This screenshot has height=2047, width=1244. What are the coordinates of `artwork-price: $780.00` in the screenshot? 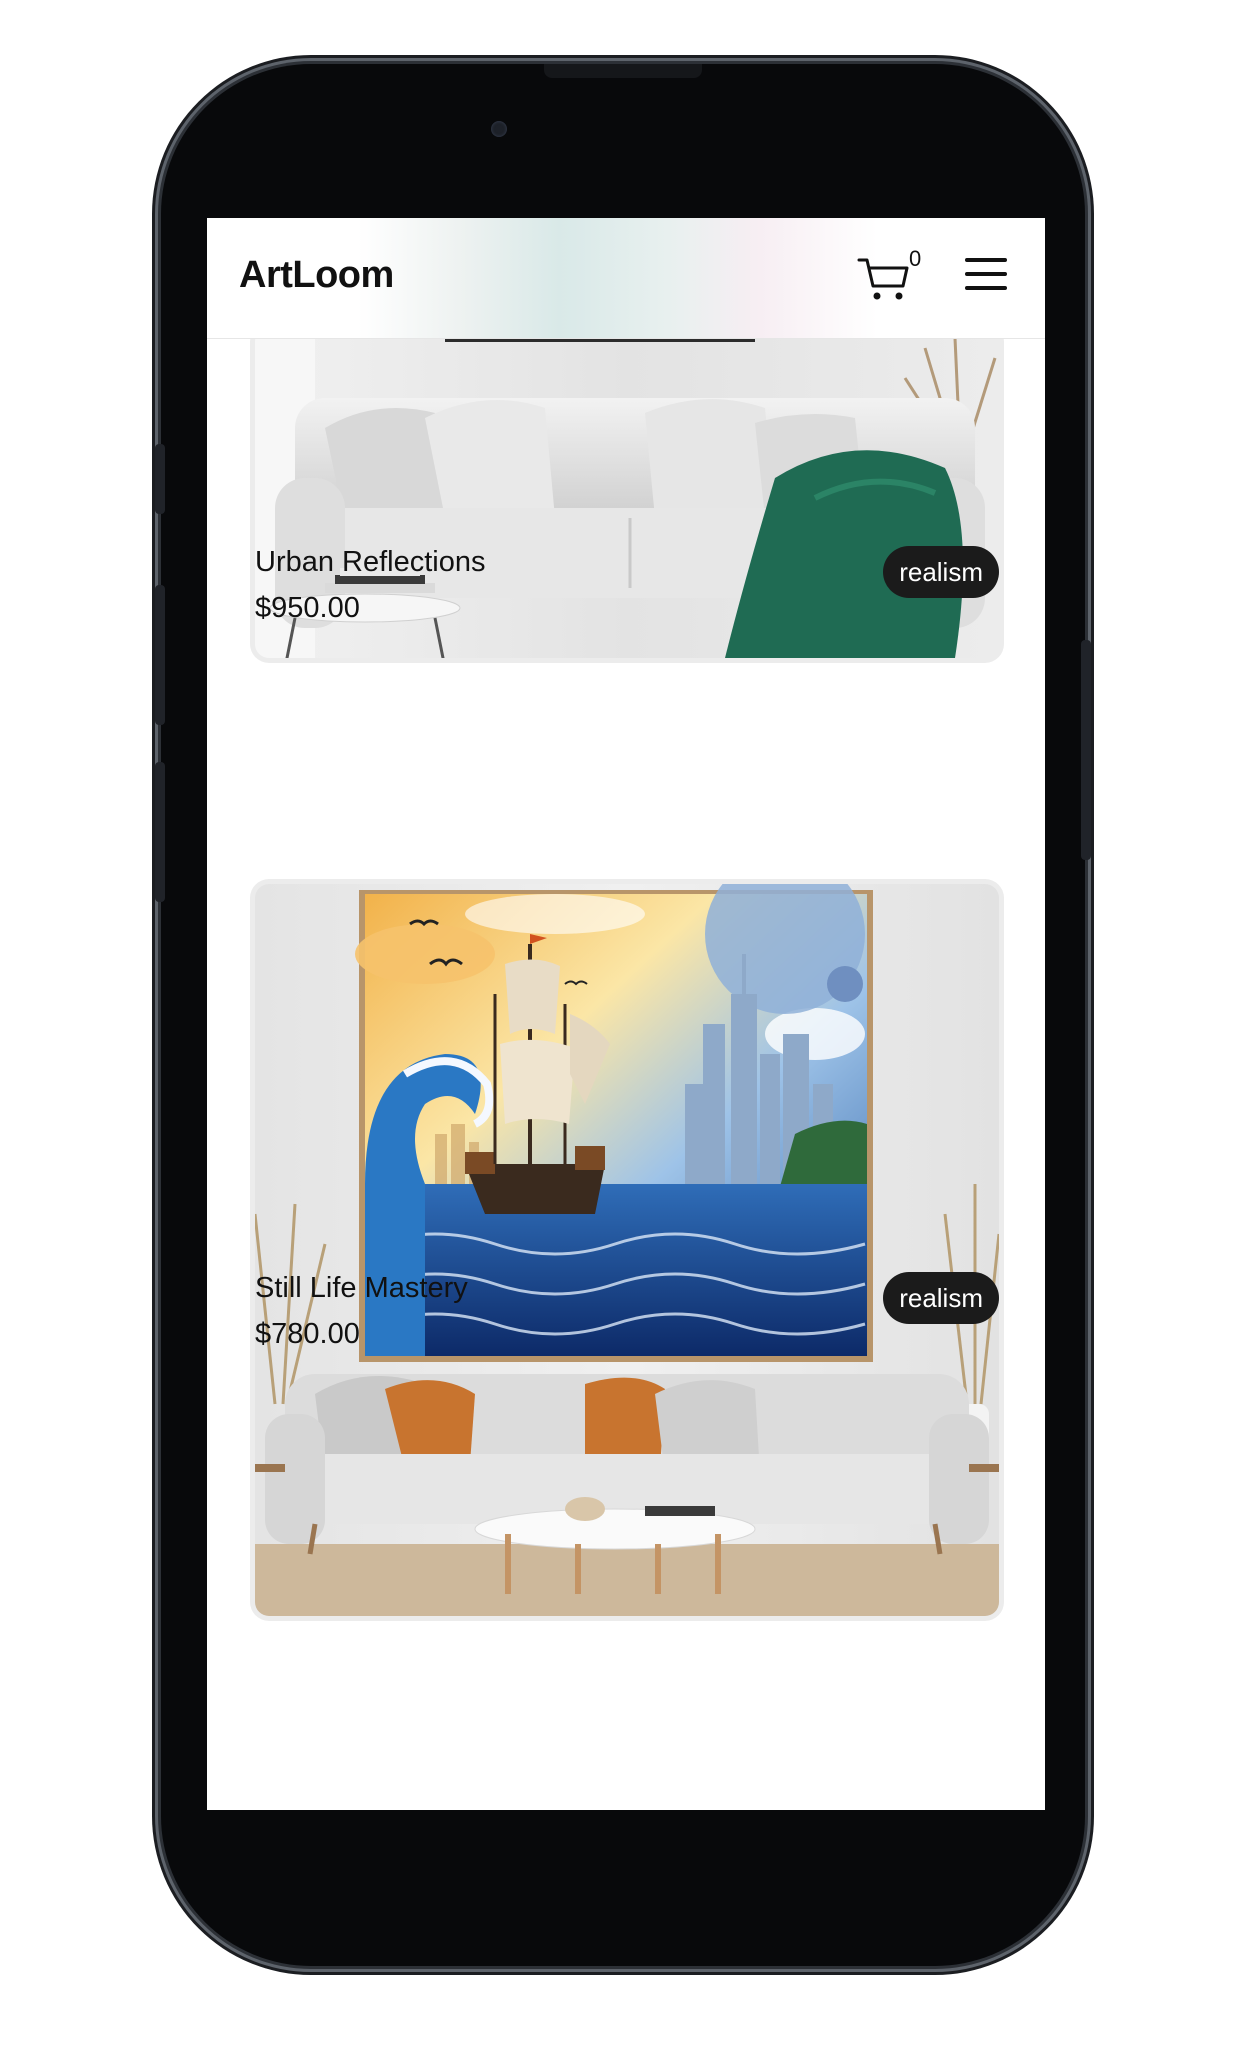 It's located at (307, 1334).